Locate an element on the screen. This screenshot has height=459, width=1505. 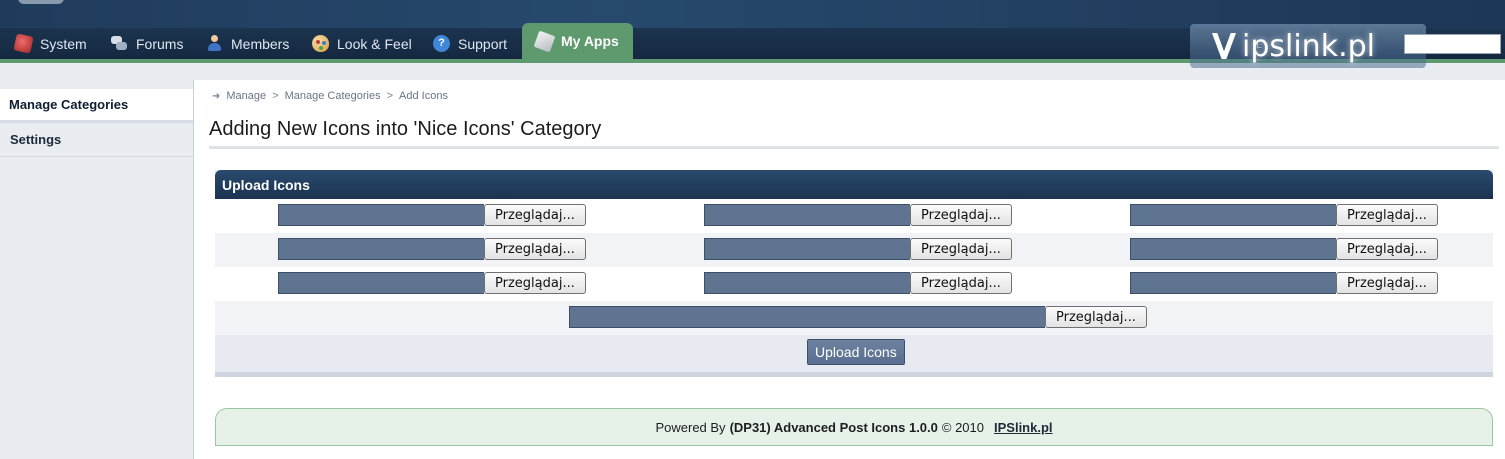
search-input is located at coordinates (1452, 44).